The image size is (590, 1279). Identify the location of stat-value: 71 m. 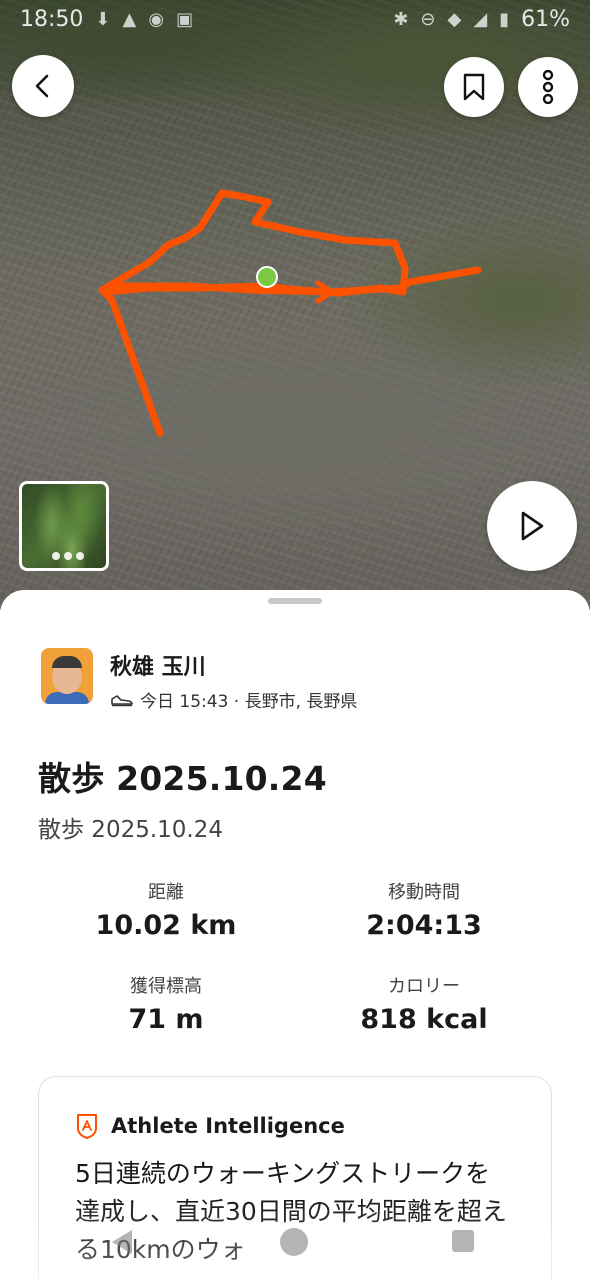
(166, 1019).